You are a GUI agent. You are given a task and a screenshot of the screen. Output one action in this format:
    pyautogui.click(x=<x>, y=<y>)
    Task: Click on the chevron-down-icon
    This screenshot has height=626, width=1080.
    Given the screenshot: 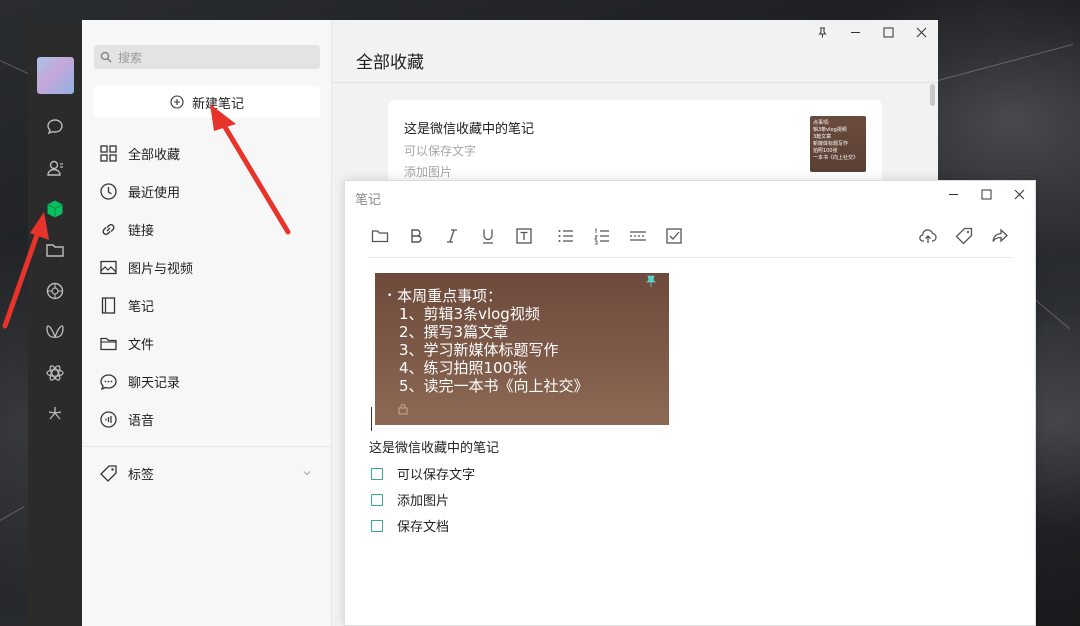 What is the action you would take?
    pyautogui.click(x=307, y=473)
    